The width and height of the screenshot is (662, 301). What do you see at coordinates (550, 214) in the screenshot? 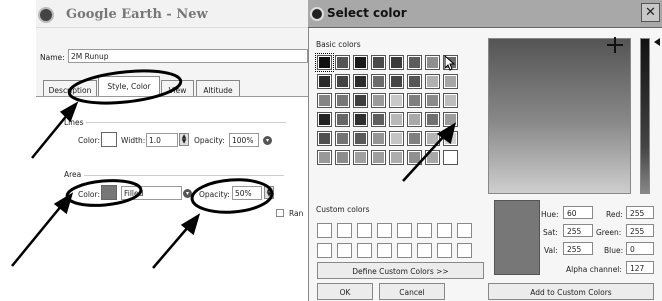
I see `hue-label: Hue:` at bounding box center [550, 214].